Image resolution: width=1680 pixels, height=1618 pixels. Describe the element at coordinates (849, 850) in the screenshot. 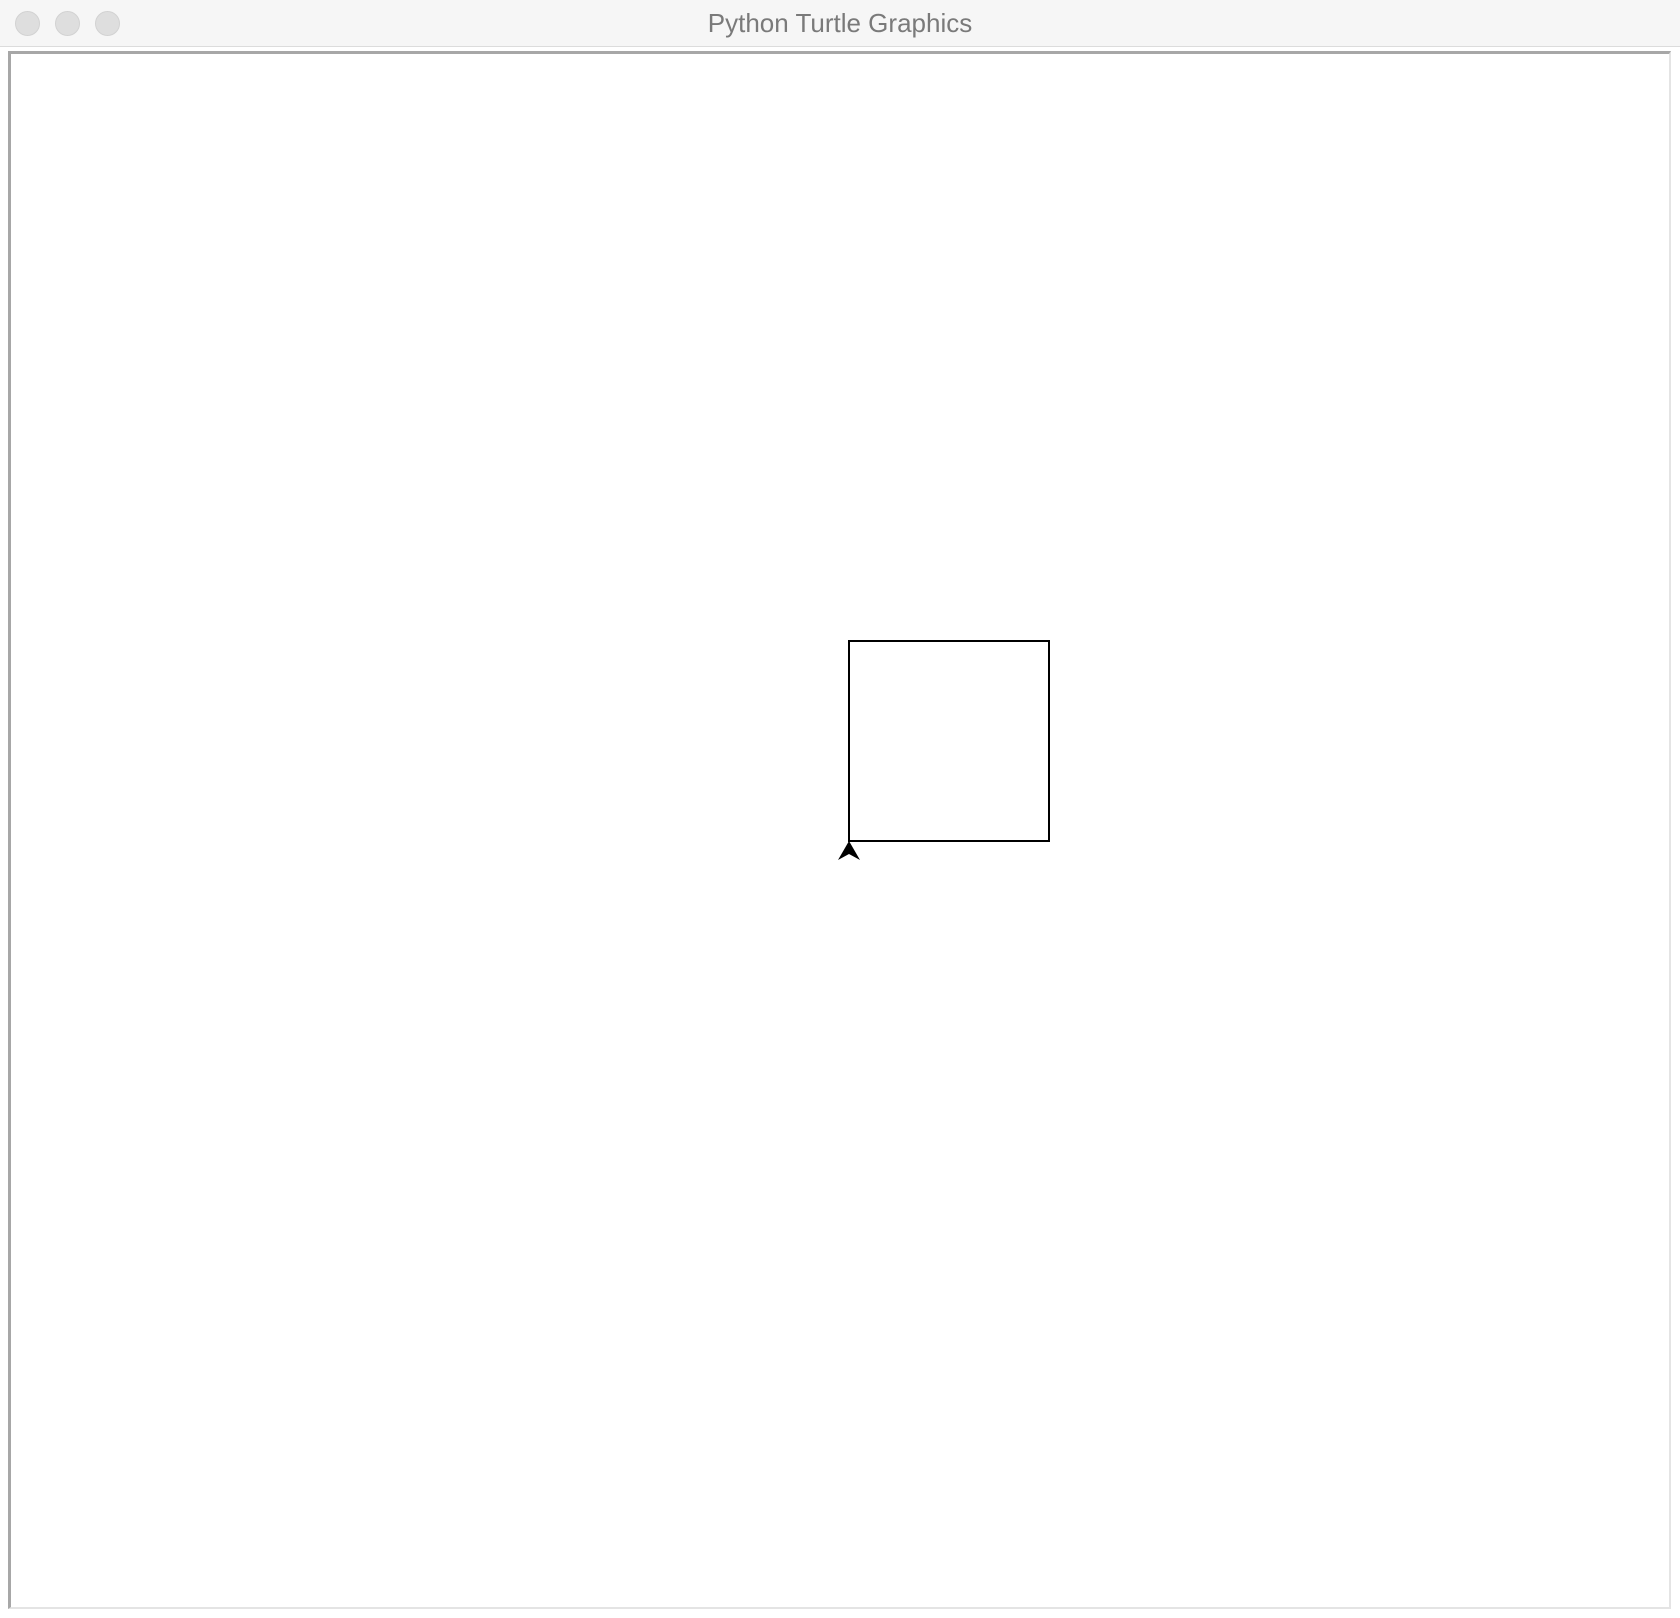

I see `turtle-cursor-icon` at that location.